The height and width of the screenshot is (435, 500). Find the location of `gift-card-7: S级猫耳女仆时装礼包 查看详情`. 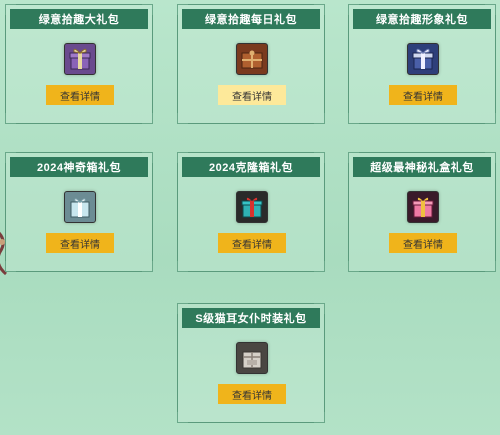

gift-card-7: S级猫耳女仆时装礼包 查看详情 is located at coordinates (251, 363).